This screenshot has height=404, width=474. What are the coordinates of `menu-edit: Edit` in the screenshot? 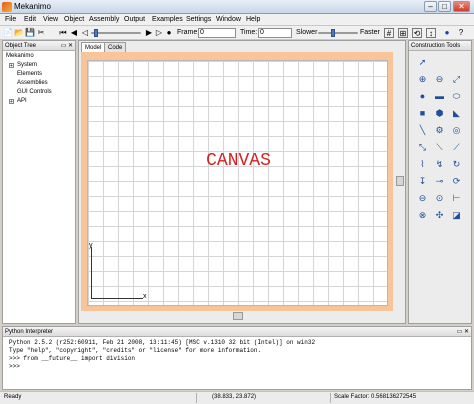 It's located at (30, 19).